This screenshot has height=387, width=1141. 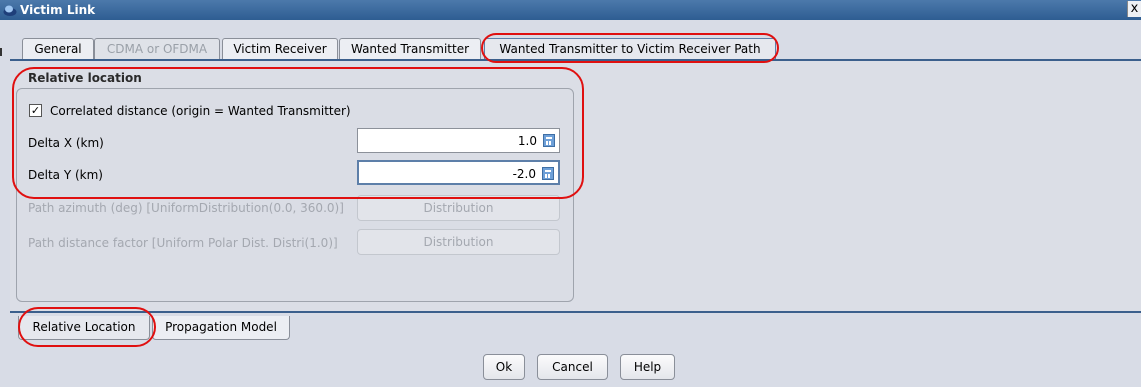 I want to click on tab-cdma-ofdma: CDMA or OFDMA, so click(x=157, y=49).